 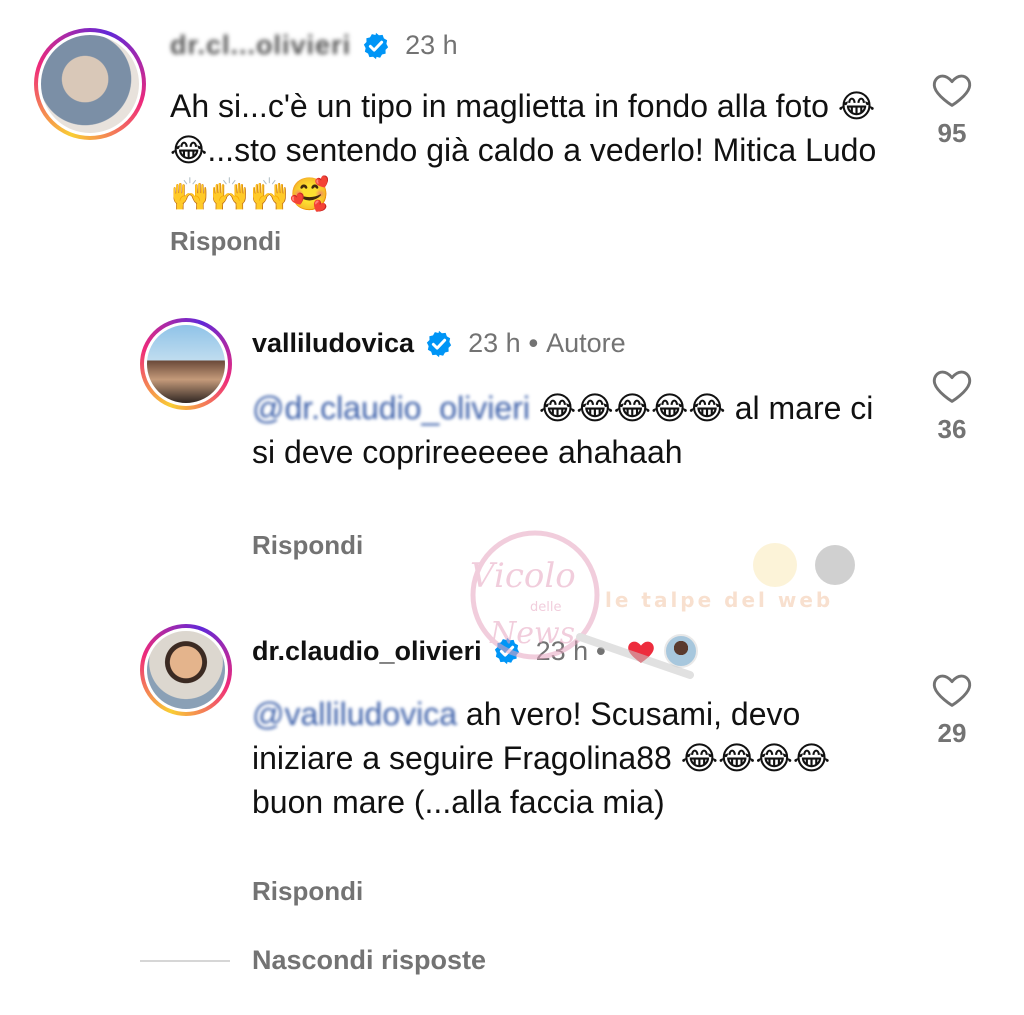 What do you see at coordinates (545, 607) in the screenshot?
I see `watermark-sub: delle` at bounding box center [545, 607].